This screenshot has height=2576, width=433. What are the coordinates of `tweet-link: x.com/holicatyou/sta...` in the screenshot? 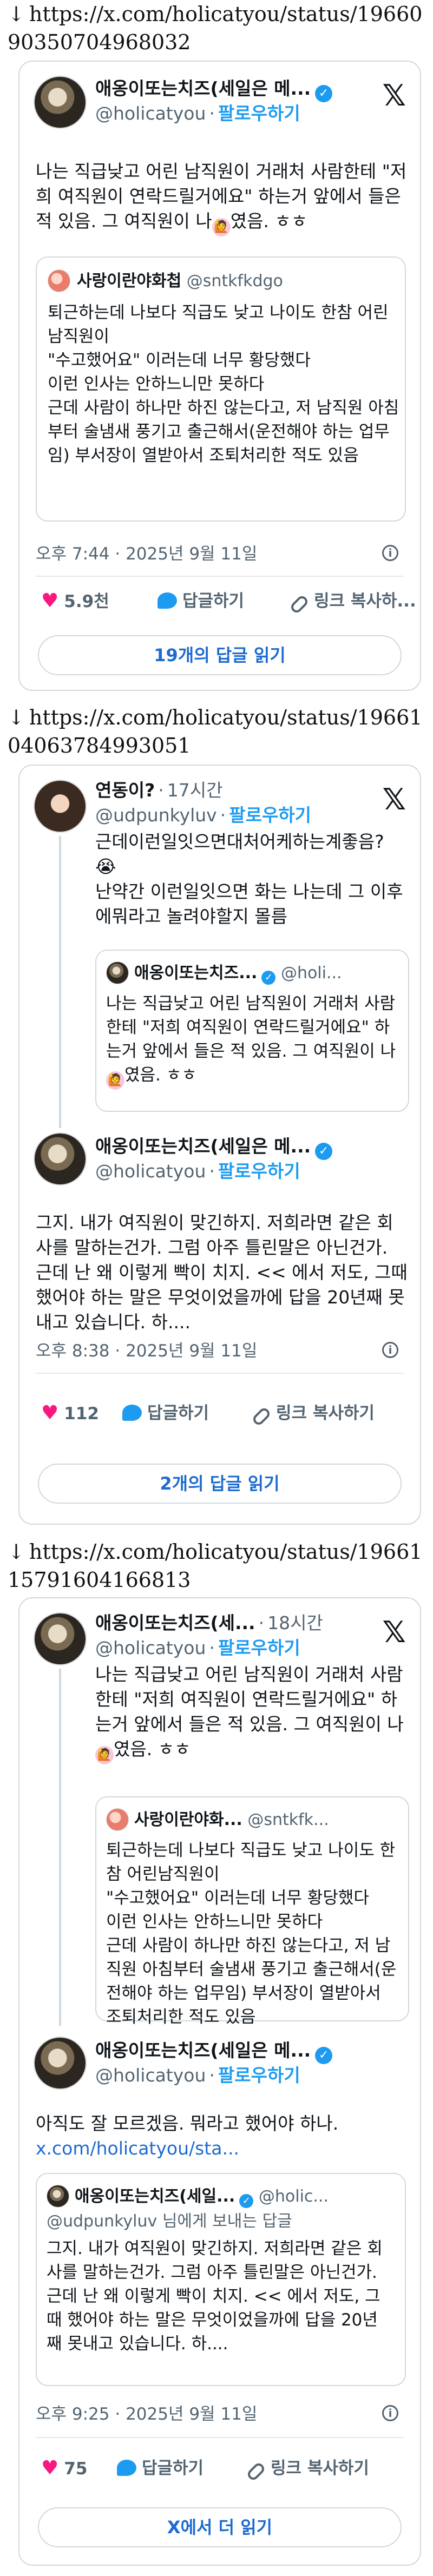 It's located at (222, 2148).